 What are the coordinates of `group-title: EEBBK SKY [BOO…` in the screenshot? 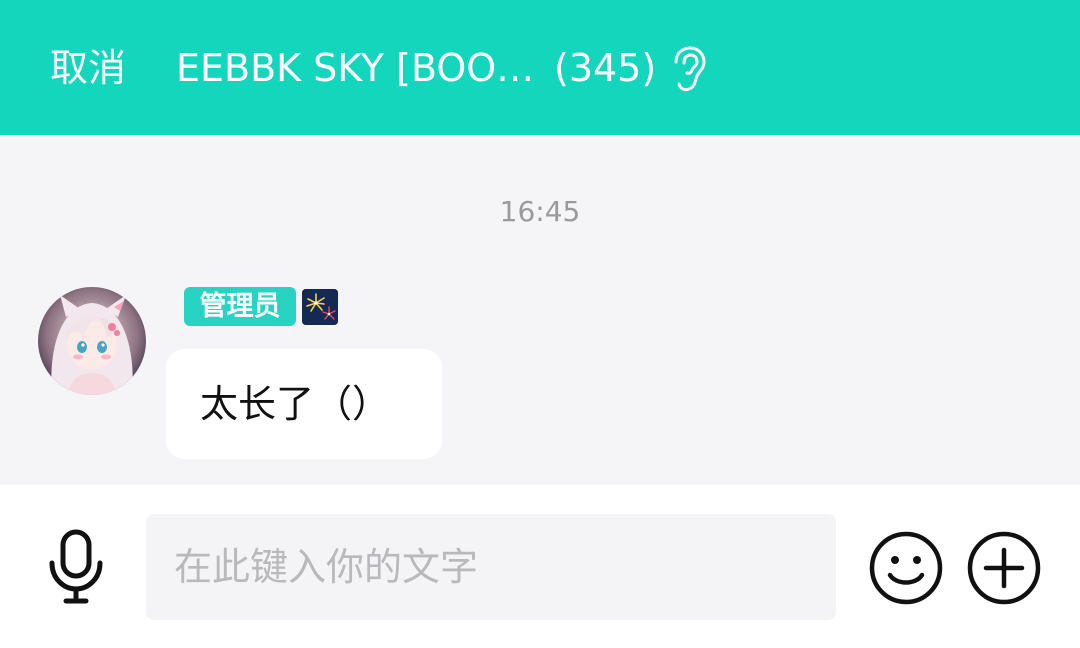 It's located at (355, 68).